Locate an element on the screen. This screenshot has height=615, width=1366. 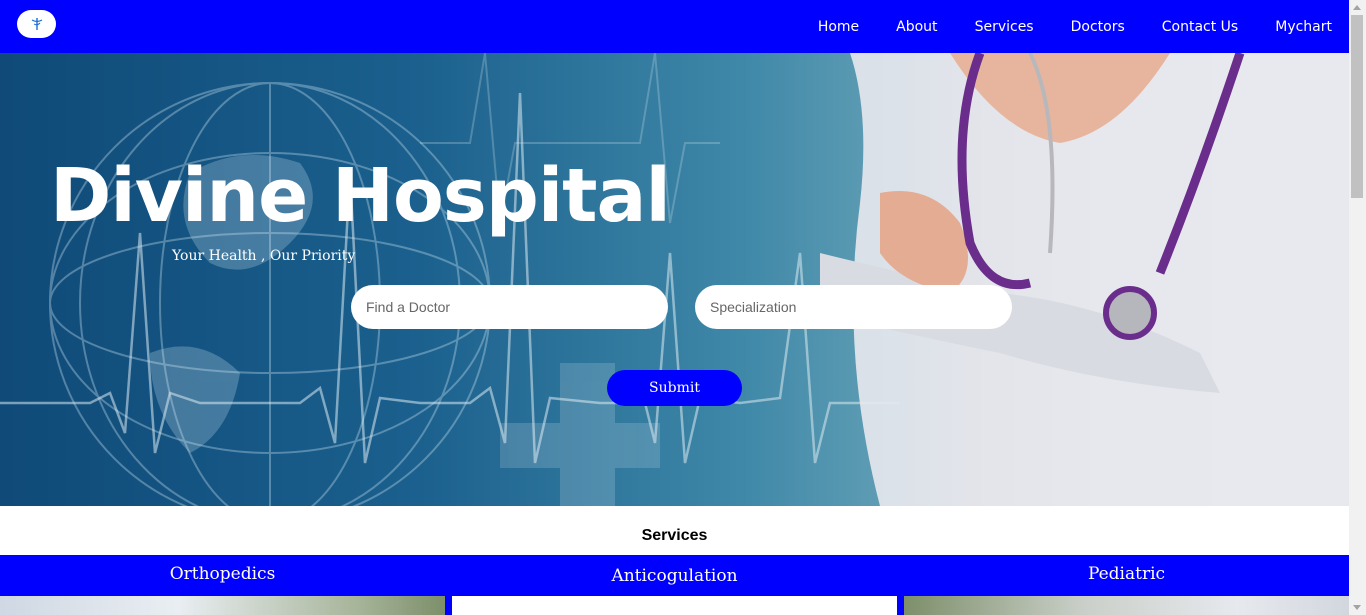
nav-contact-link: Contact Us is located at coordinates (1200, 27).